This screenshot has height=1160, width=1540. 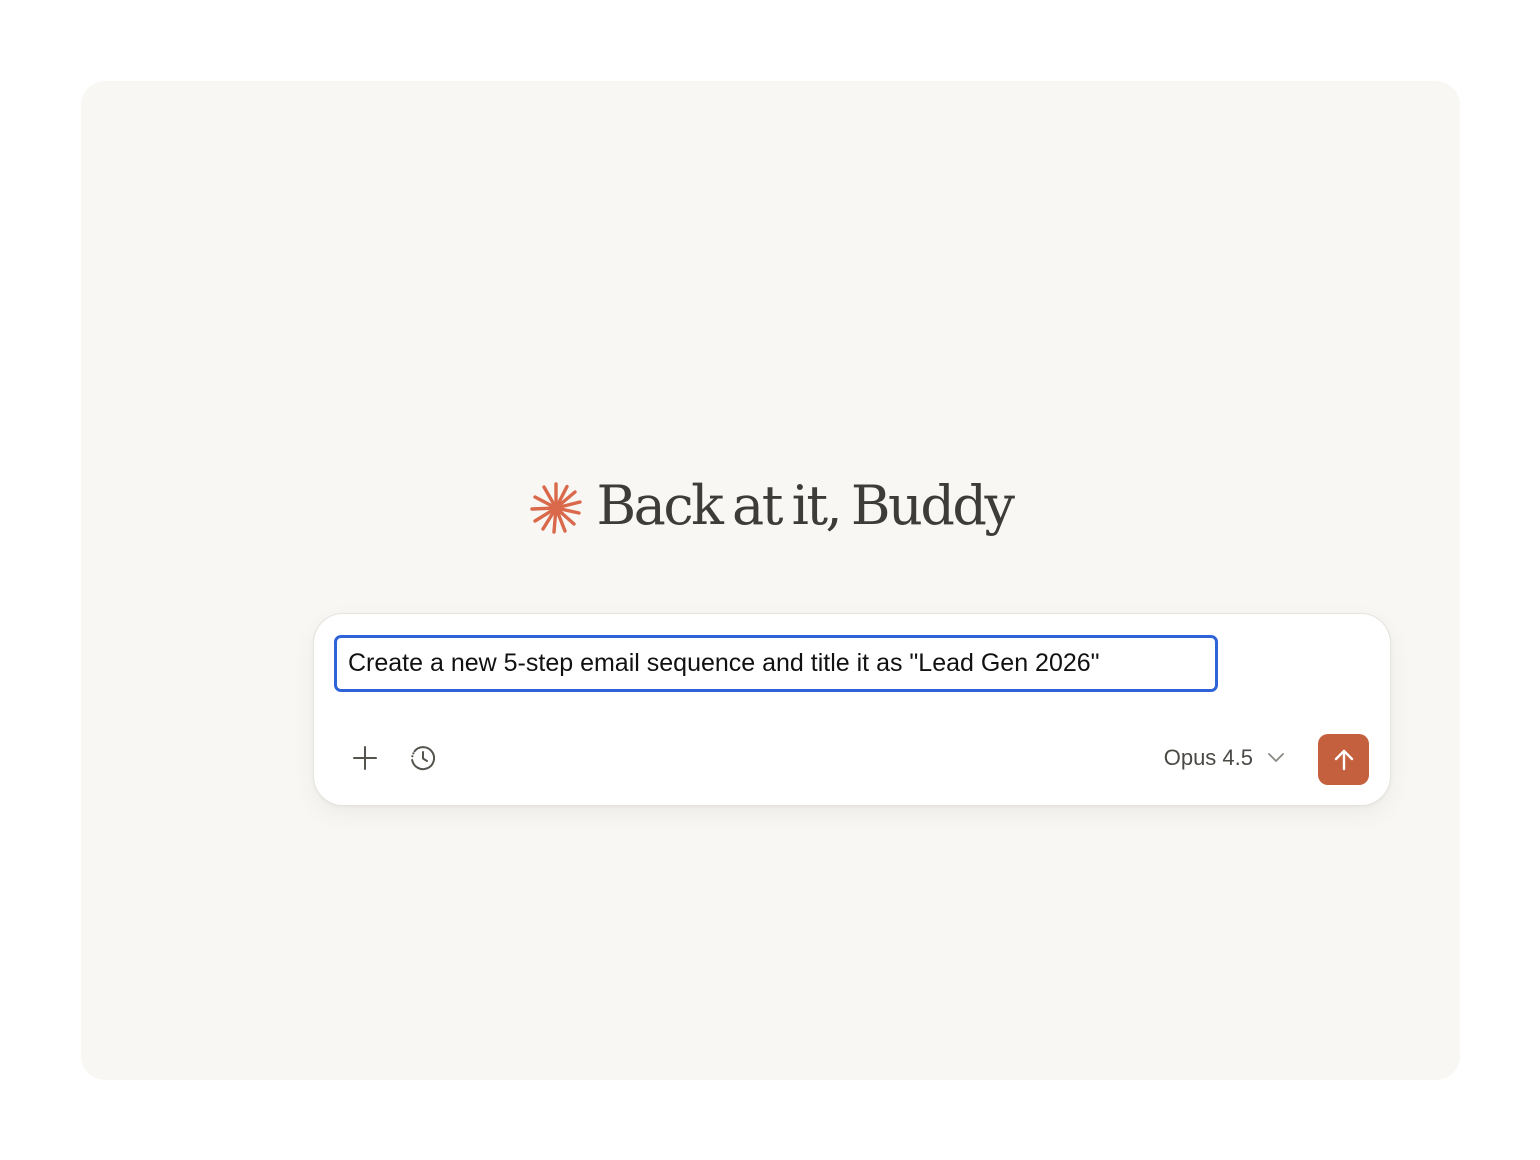 I want to click on plus-icon, so click(x=365, y=758).